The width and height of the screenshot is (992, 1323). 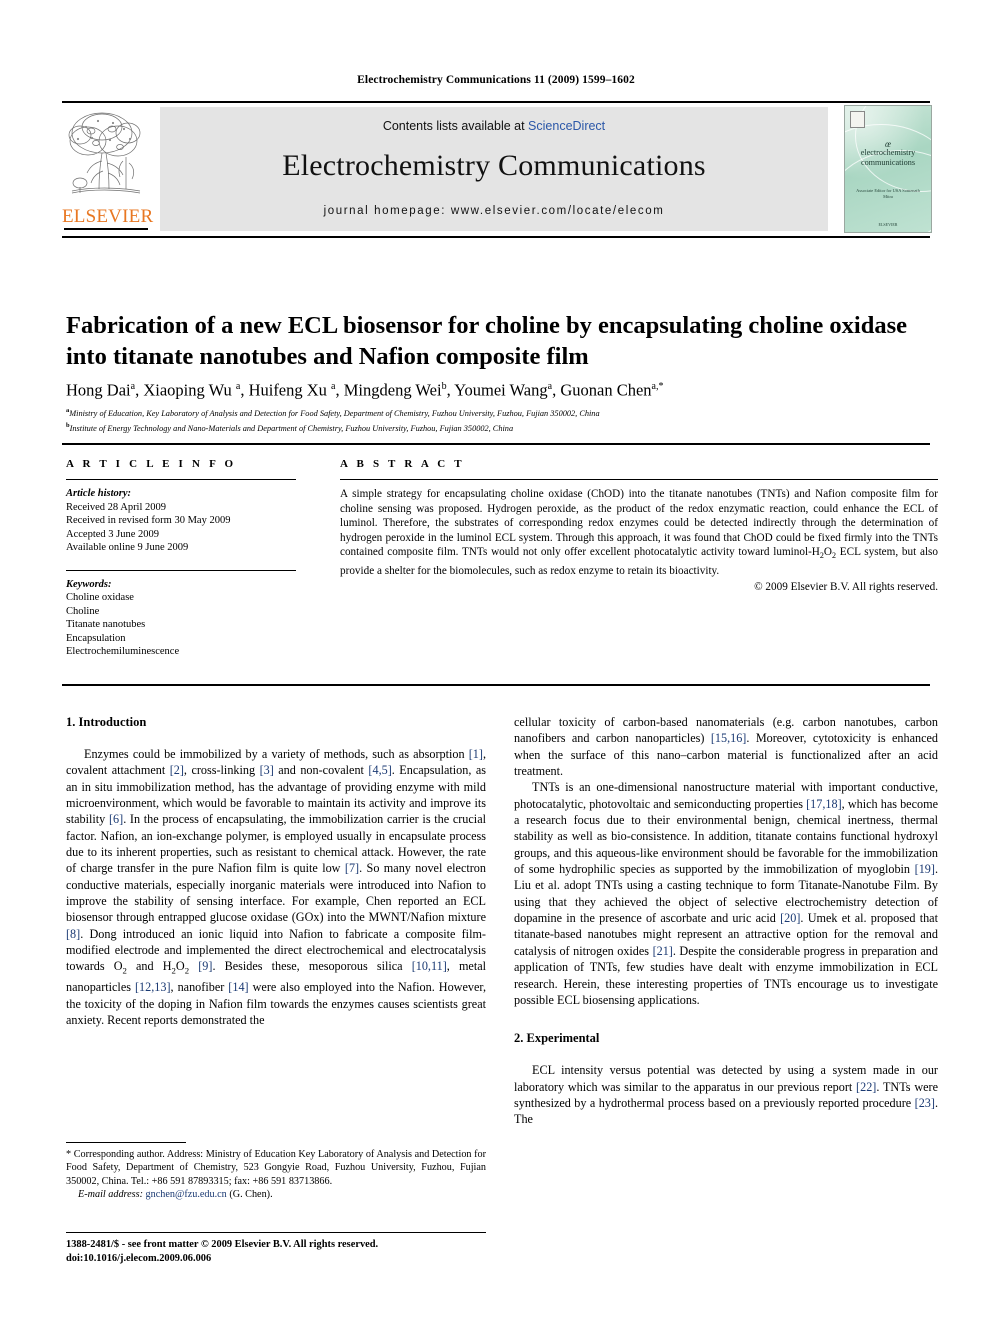 What do you see at coordinates (186, 1194) in the screenshot?
I see `email-link: gnchen@fzu.edu.cn` at bounding box center [186, 1194].